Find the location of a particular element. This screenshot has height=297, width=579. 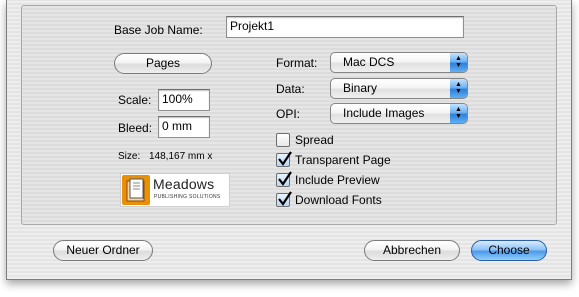

bleed-label: Bleed: is located at coordinates (135, 128).